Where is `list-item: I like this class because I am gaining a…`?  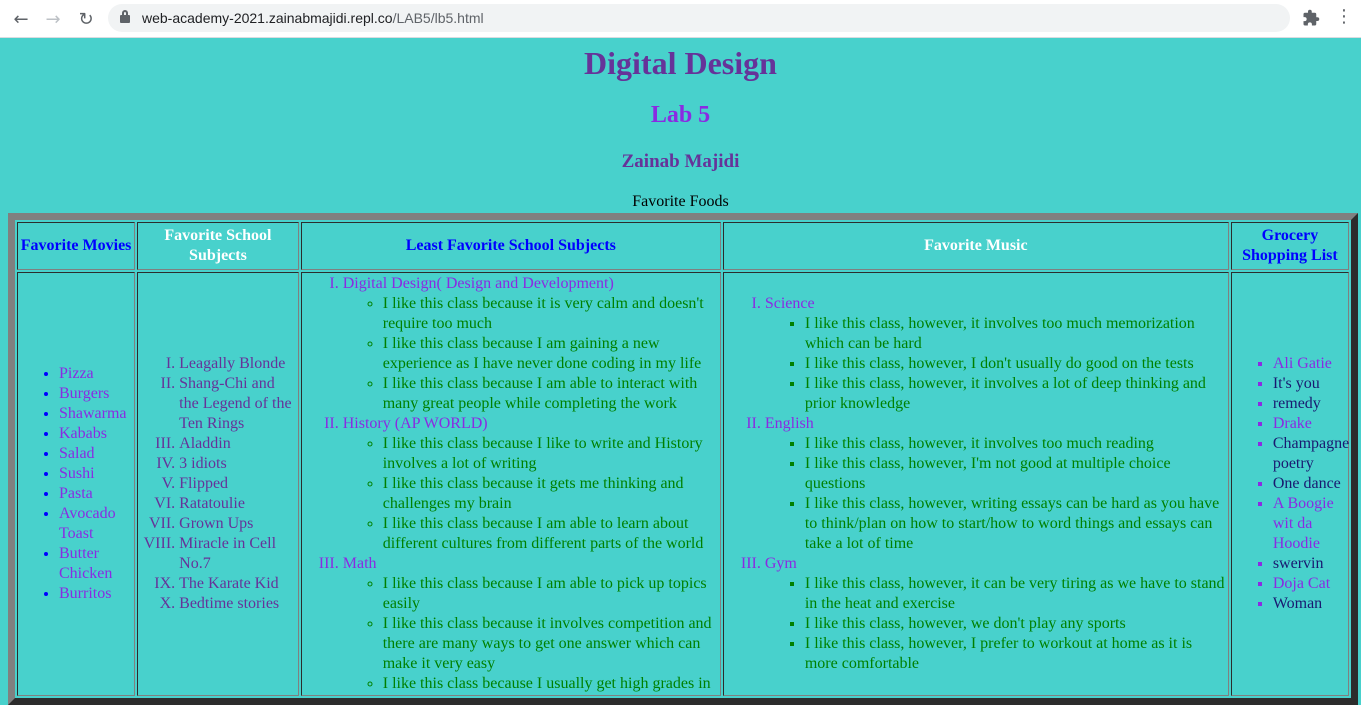
list-item: I like this class because I am gaining a… is located at coordinates (551, 354).